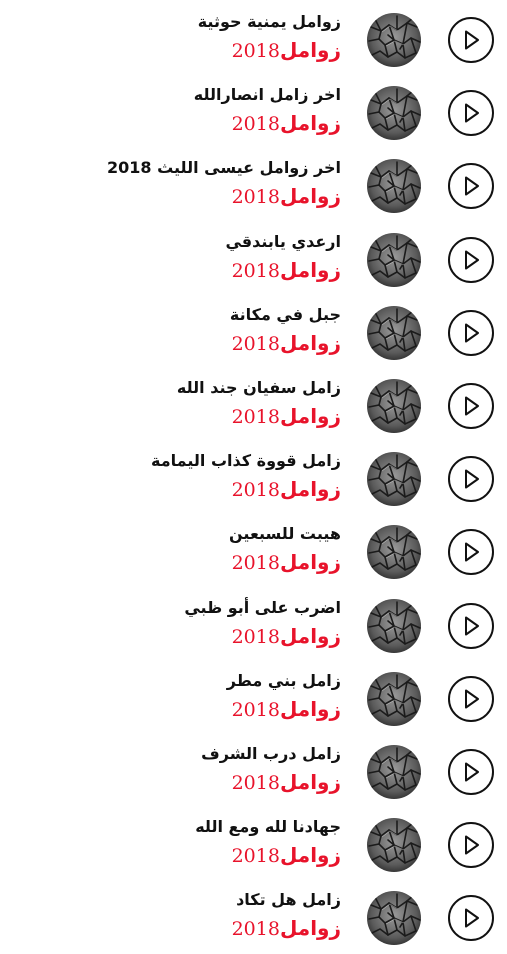 This screenshot has height=954, width=507. Describe the element at coordinates (271, 769) in the screenshot. I see `track-text: زامل درب الشرف زوامل2018` at that location.